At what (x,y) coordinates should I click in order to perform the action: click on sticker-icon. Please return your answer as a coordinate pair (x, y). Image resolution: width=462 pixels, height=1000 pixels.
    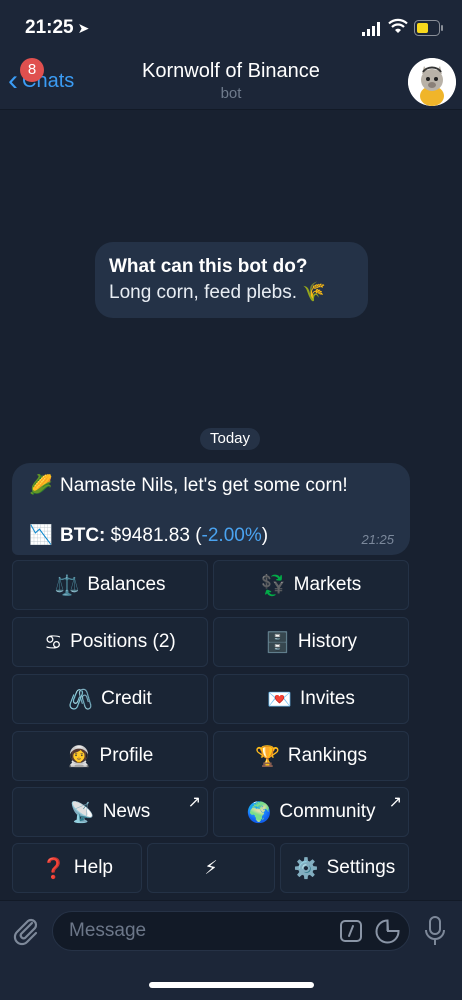
    Looking at the image, I should click on (387, 931).